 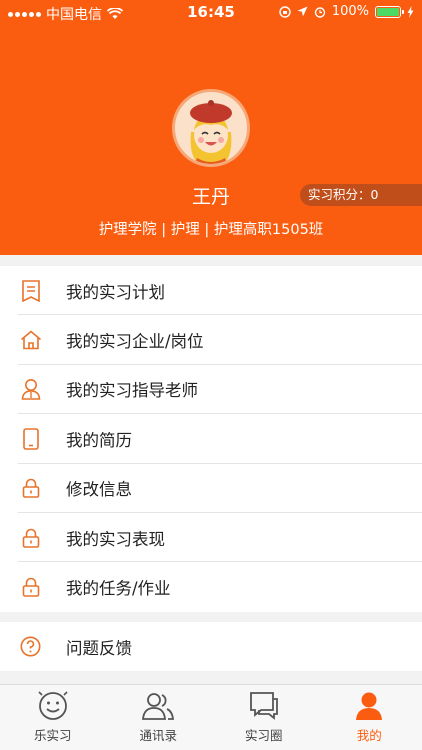 What do you see at coordinates (320, 12) in the screenshot?
I see `alarm-icon` at bounding box center [320, 12].